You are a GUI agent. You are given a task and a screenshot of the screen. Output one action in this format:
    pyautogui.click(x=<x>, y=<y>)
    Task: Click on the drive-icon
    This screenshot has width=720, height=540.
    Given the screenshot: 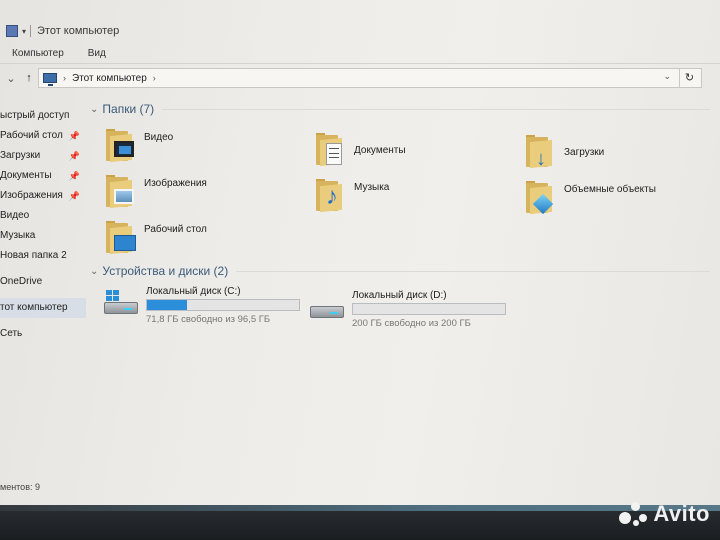 What is the action you would take?
    pyautogui.click(x=328, y=309)
    